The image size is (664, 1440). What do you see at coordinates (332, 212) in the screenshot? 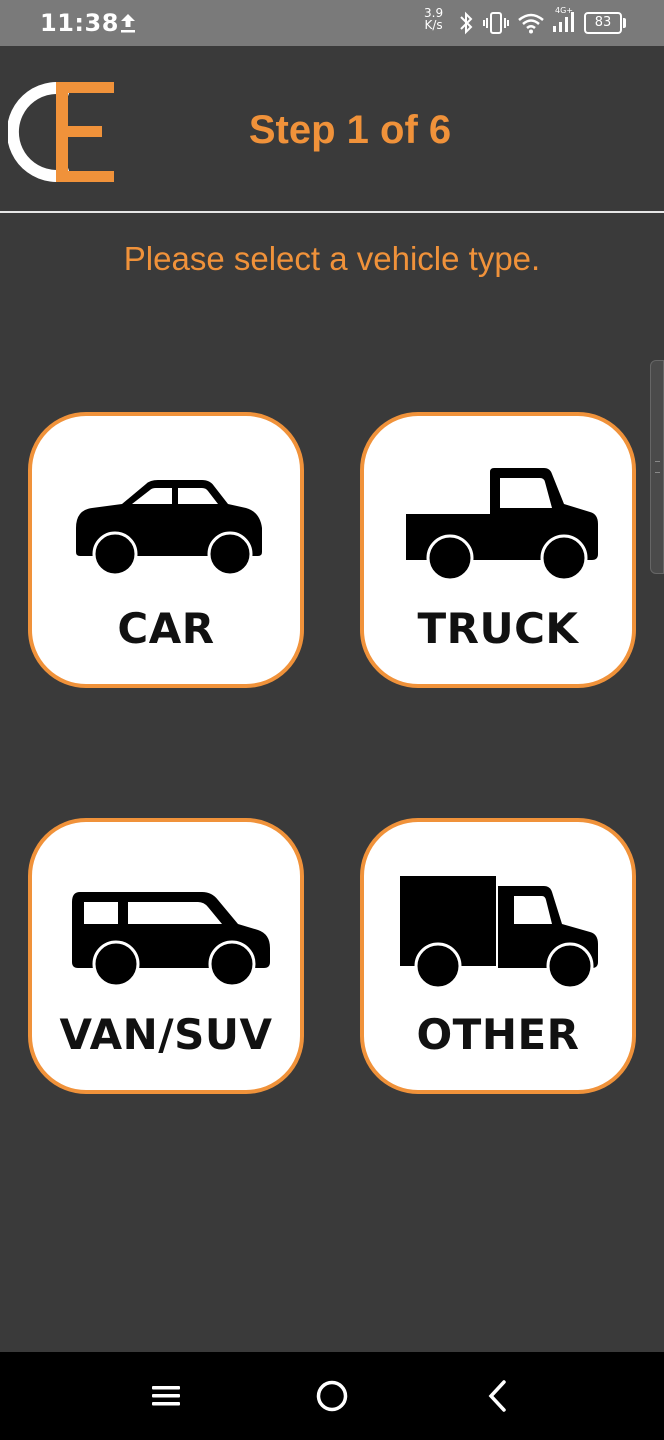
I see `header-divider` at bounding box center [332, 212].